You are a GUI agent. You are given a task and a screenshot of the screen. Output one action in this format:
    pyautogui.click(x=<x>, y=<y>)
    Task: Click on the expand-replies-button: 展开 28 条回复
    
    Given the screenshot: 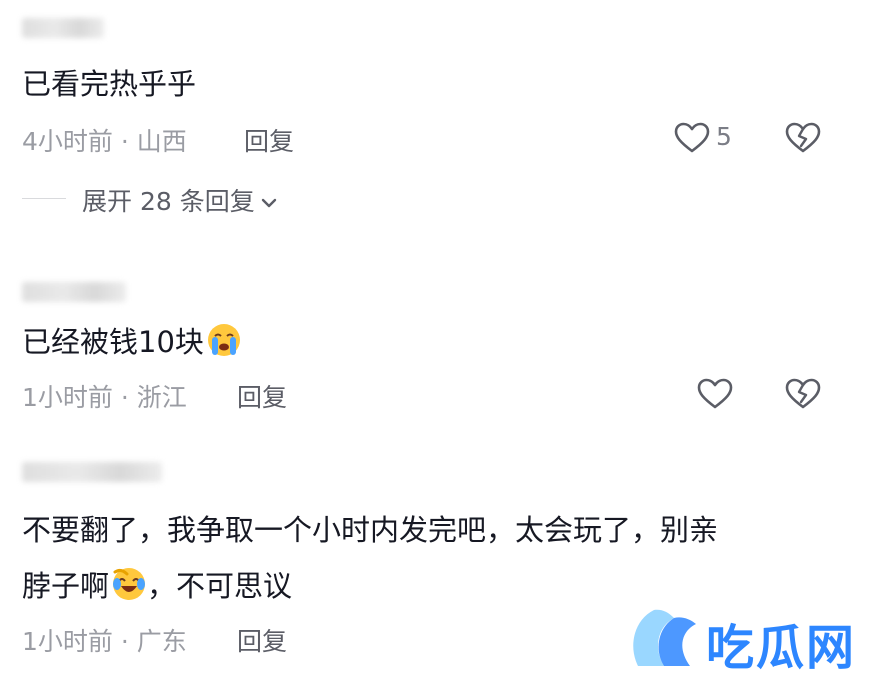 What is the action you would take?
    pyautogui.click(x=179, y=200)
    